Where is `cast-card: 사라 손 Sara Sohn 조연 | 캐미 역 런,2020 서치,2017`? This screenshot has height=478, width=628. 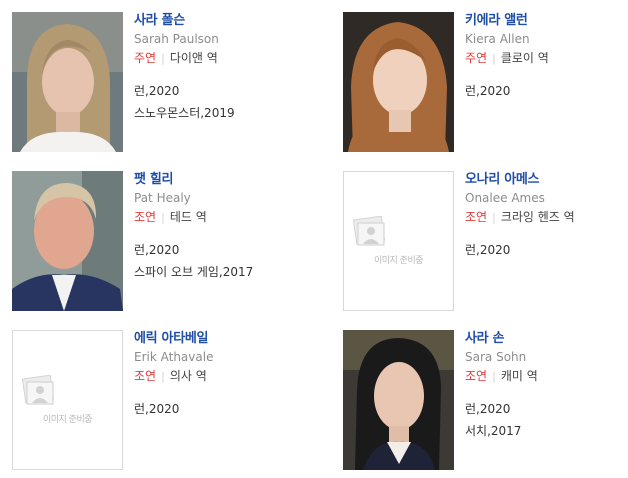 cast-card: 사라 손 Sara Sohn 조연 | 캐미 역 런,2020 서치,2017 is located at coordinates (485, 401).